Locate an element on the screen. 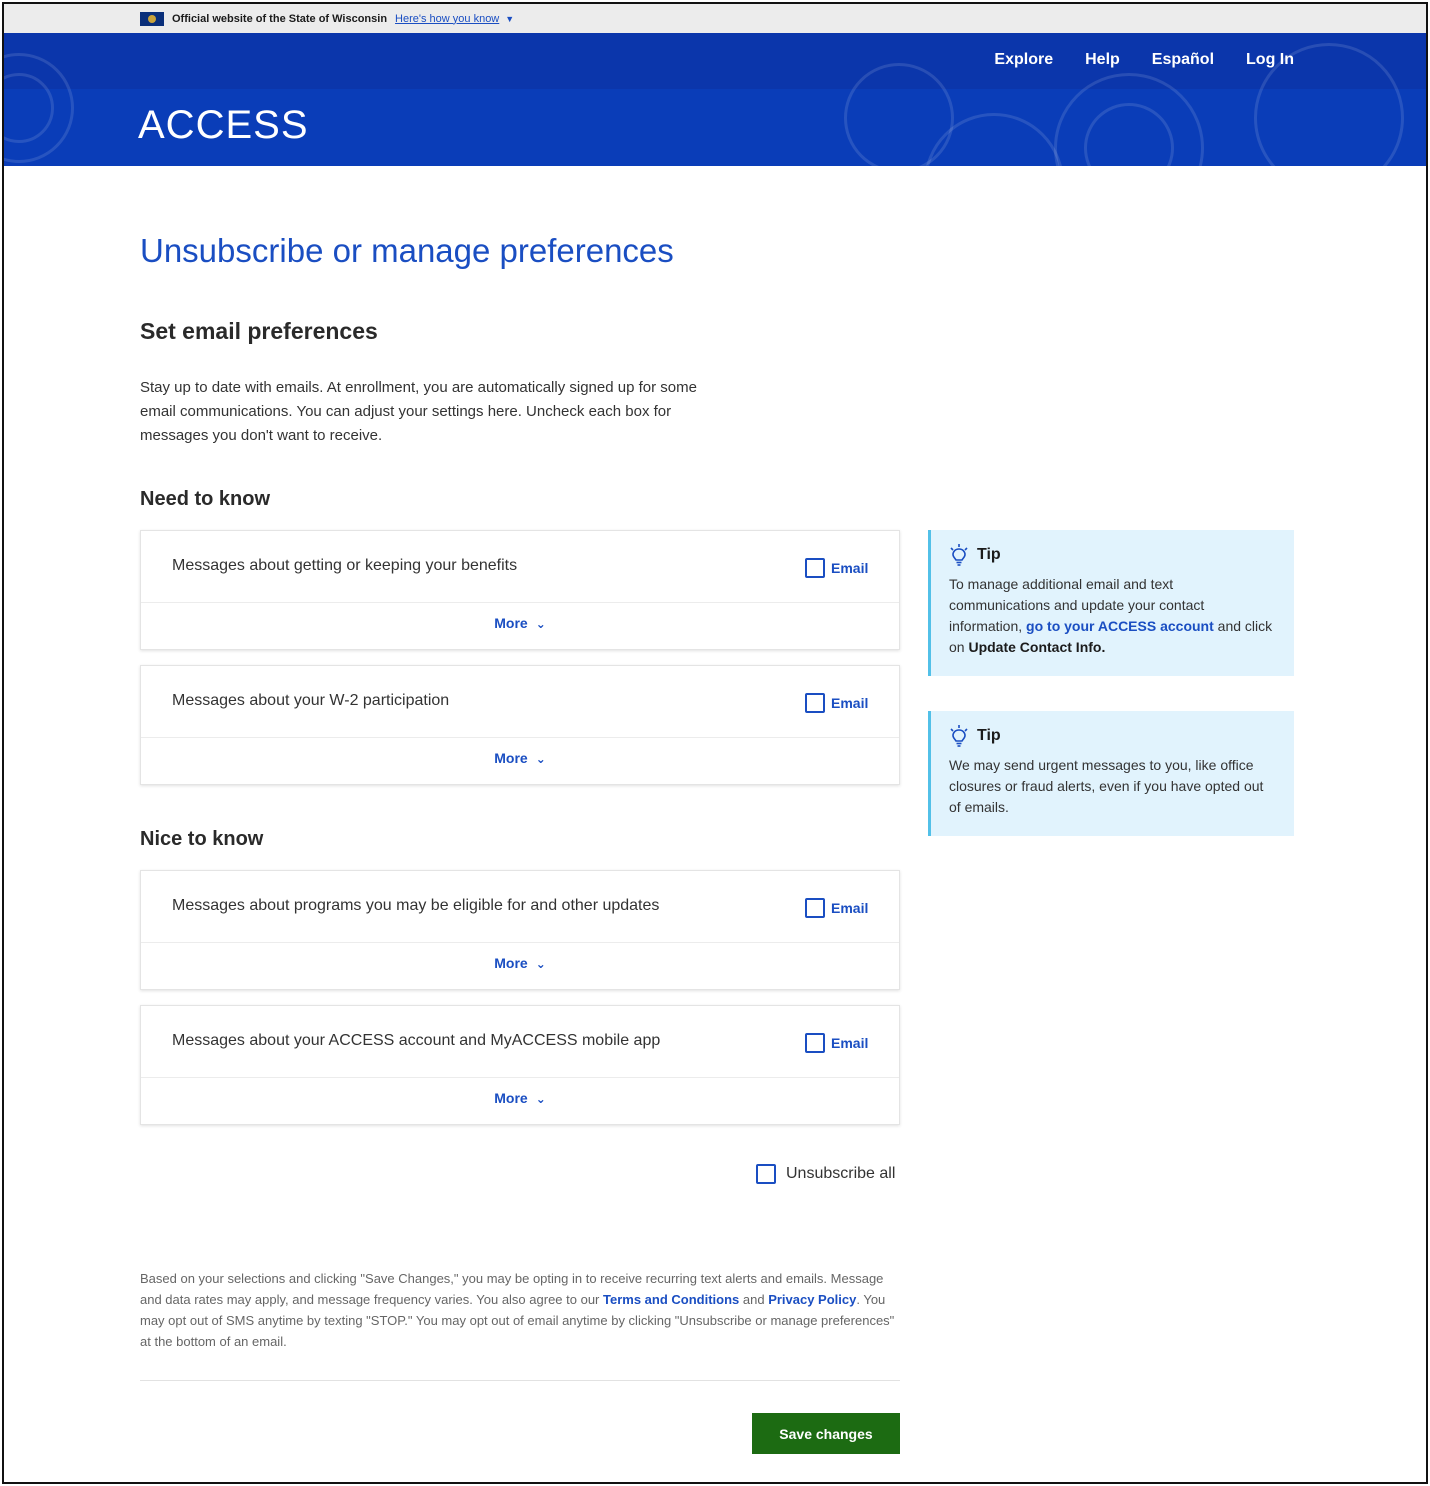 This screenshot has height=1486, width=1430. group-title-nice-to-know: Nice to know is located at coordinates (202, 839).